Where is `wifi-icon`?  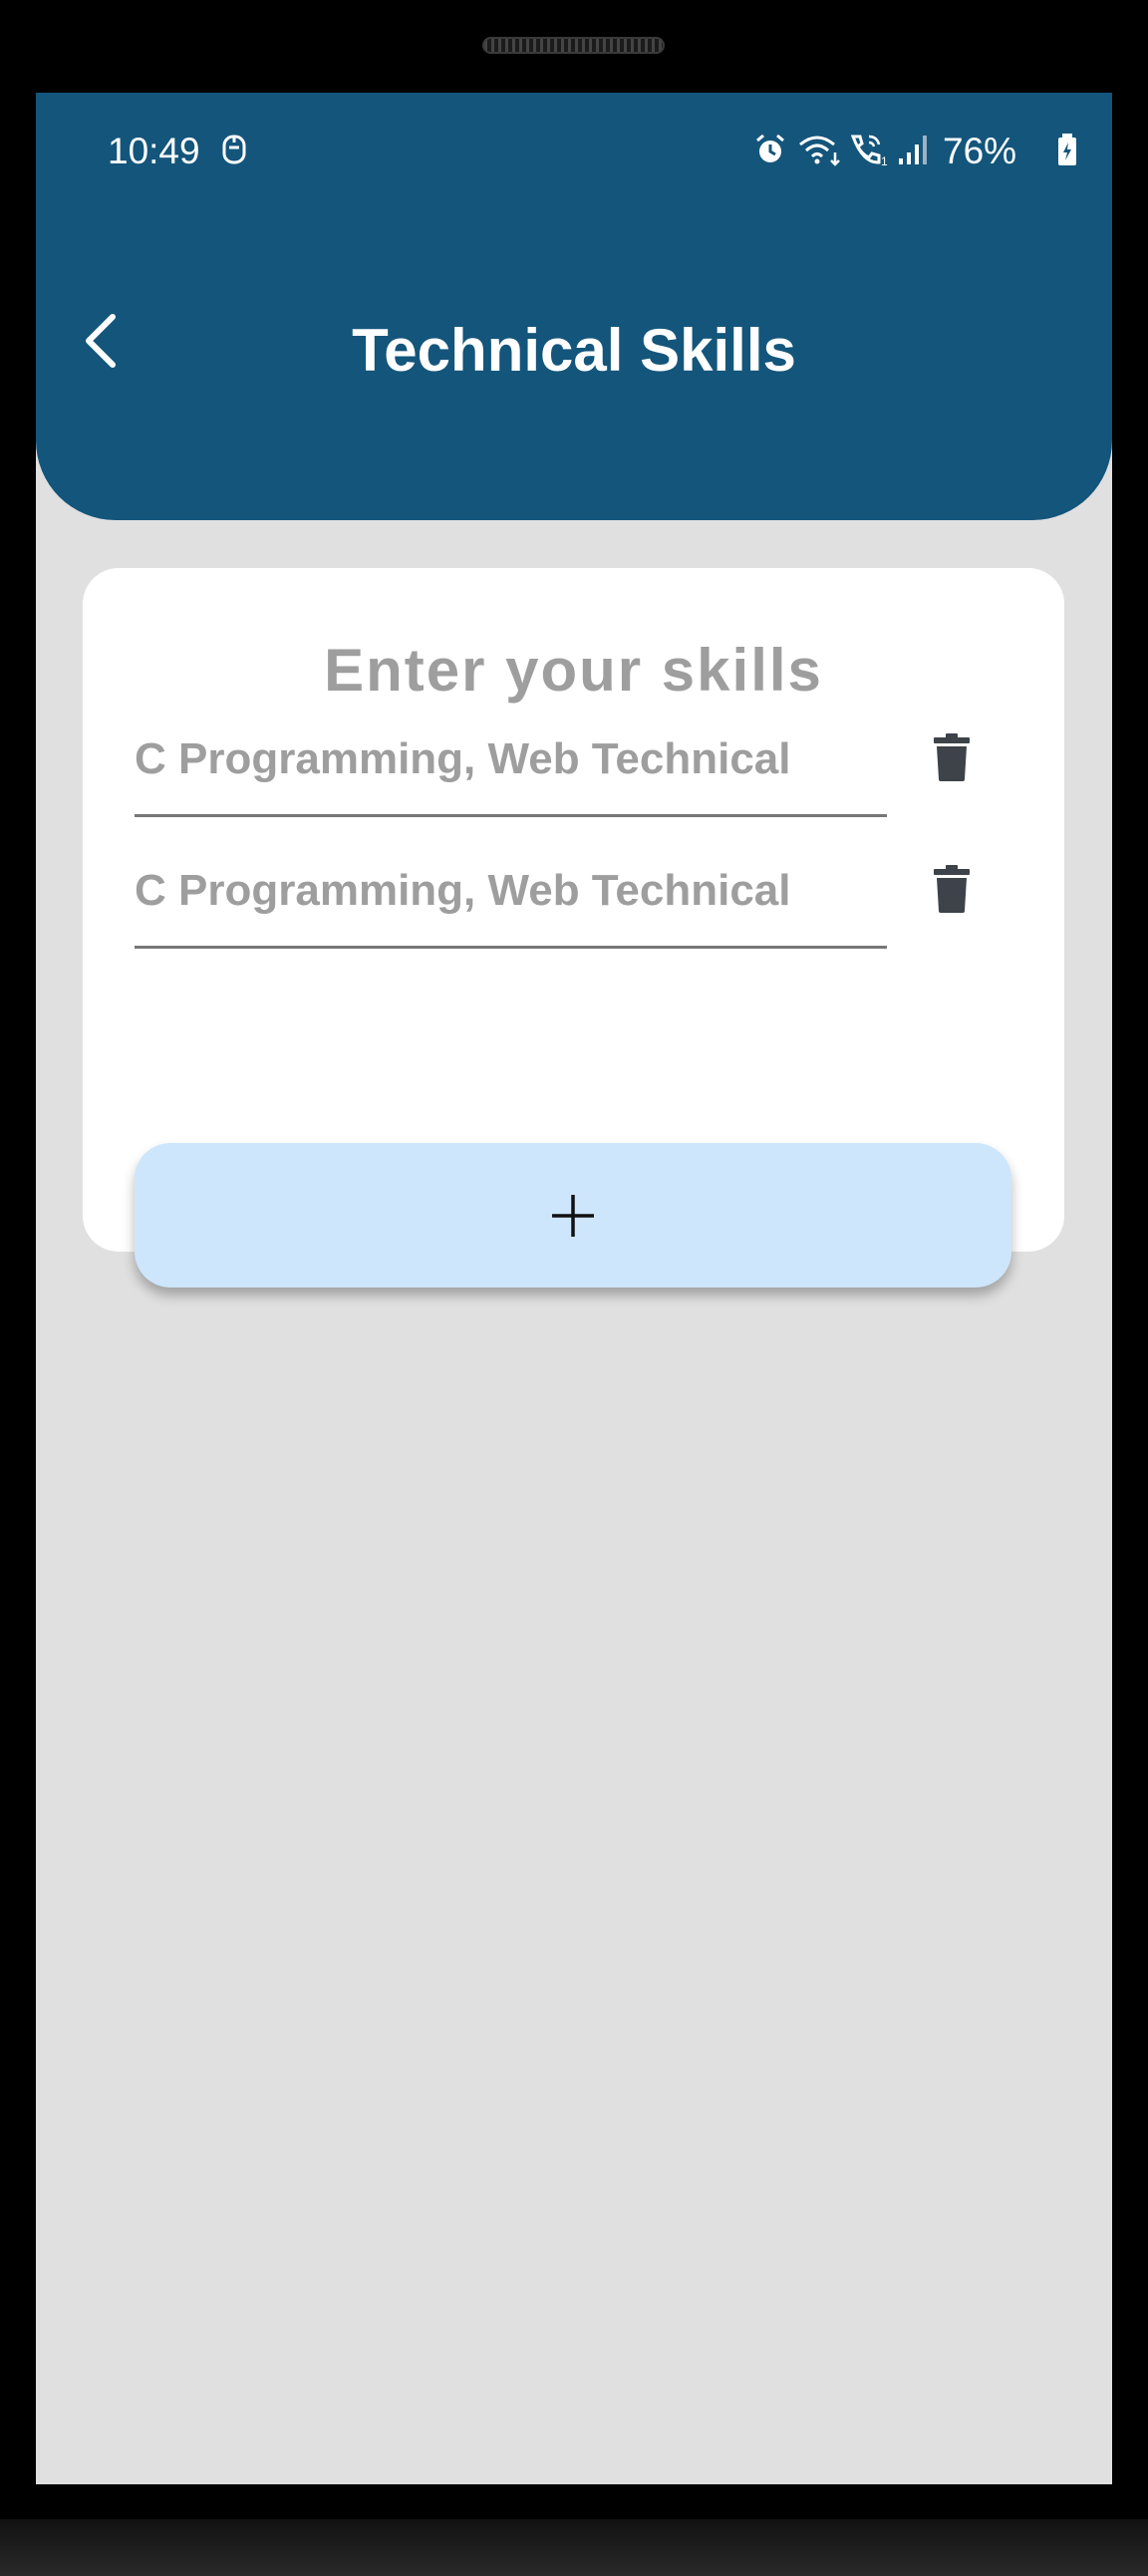 wifi-icon is located at coordinates (819, 153).